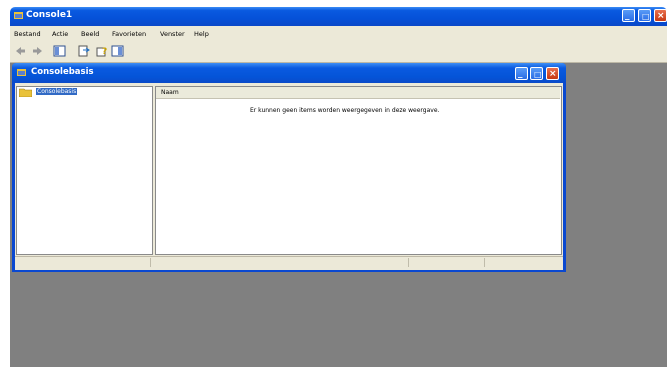 Image resolution: width=667 pixels, height=367 pixels. I want to click on menu-bestand: Bestand, so click(27, 34).